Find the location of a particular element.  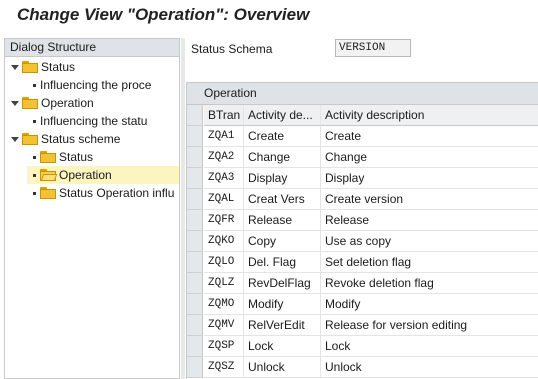

tree-item-label: Influencing the statu is located at coordinates (94, 121).